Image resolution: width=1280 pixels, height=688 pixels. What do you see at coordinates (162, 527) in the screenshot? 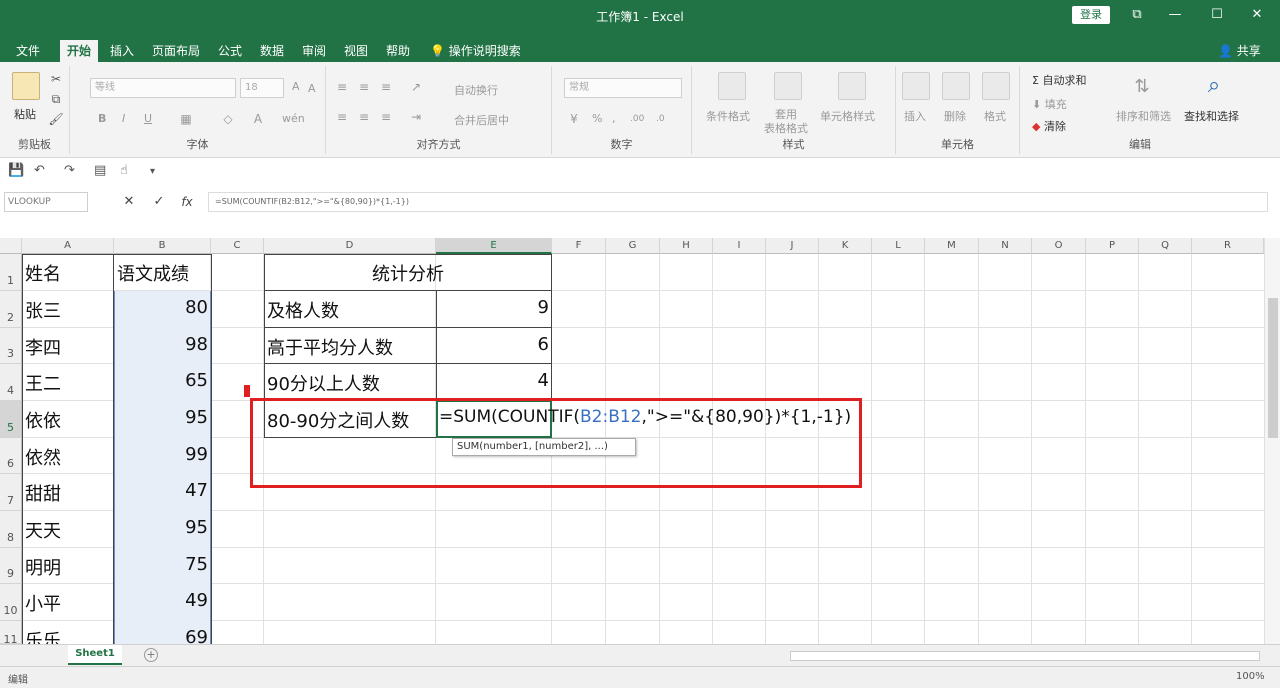
I see `cell-b8: 95` at bounding box center [162, 527].